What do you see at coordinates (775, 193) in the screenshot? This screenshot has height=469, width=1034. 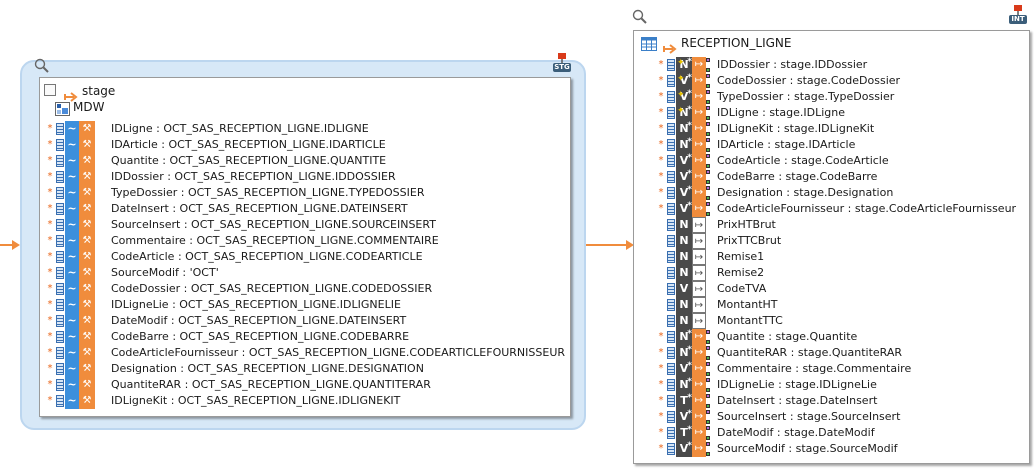 I see `reception-column-row: * V * ↦ Designation : stage.Designation` at bounding box center [775, 193].